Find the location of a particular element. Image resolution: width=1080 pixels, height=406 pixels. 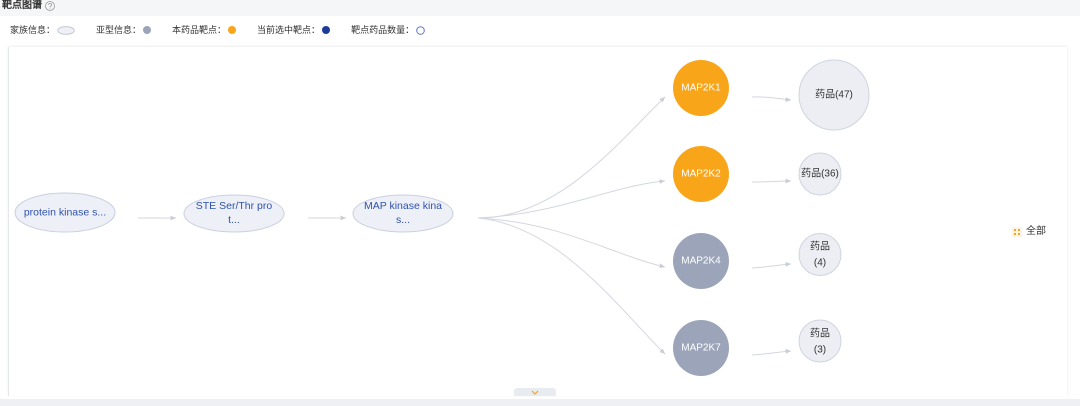

legend-label: 当前选中靶点： is located at coordinates (289, 30).